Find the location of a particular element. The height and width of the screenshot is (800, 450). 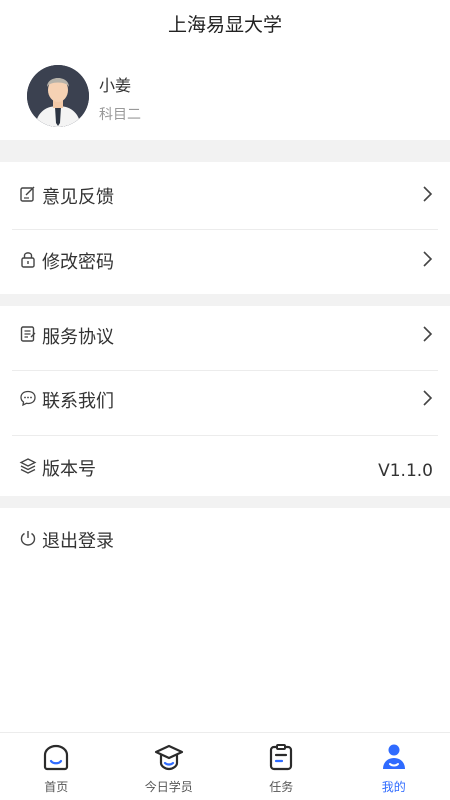

clipboard-icon is located at coordinates (281, 757).